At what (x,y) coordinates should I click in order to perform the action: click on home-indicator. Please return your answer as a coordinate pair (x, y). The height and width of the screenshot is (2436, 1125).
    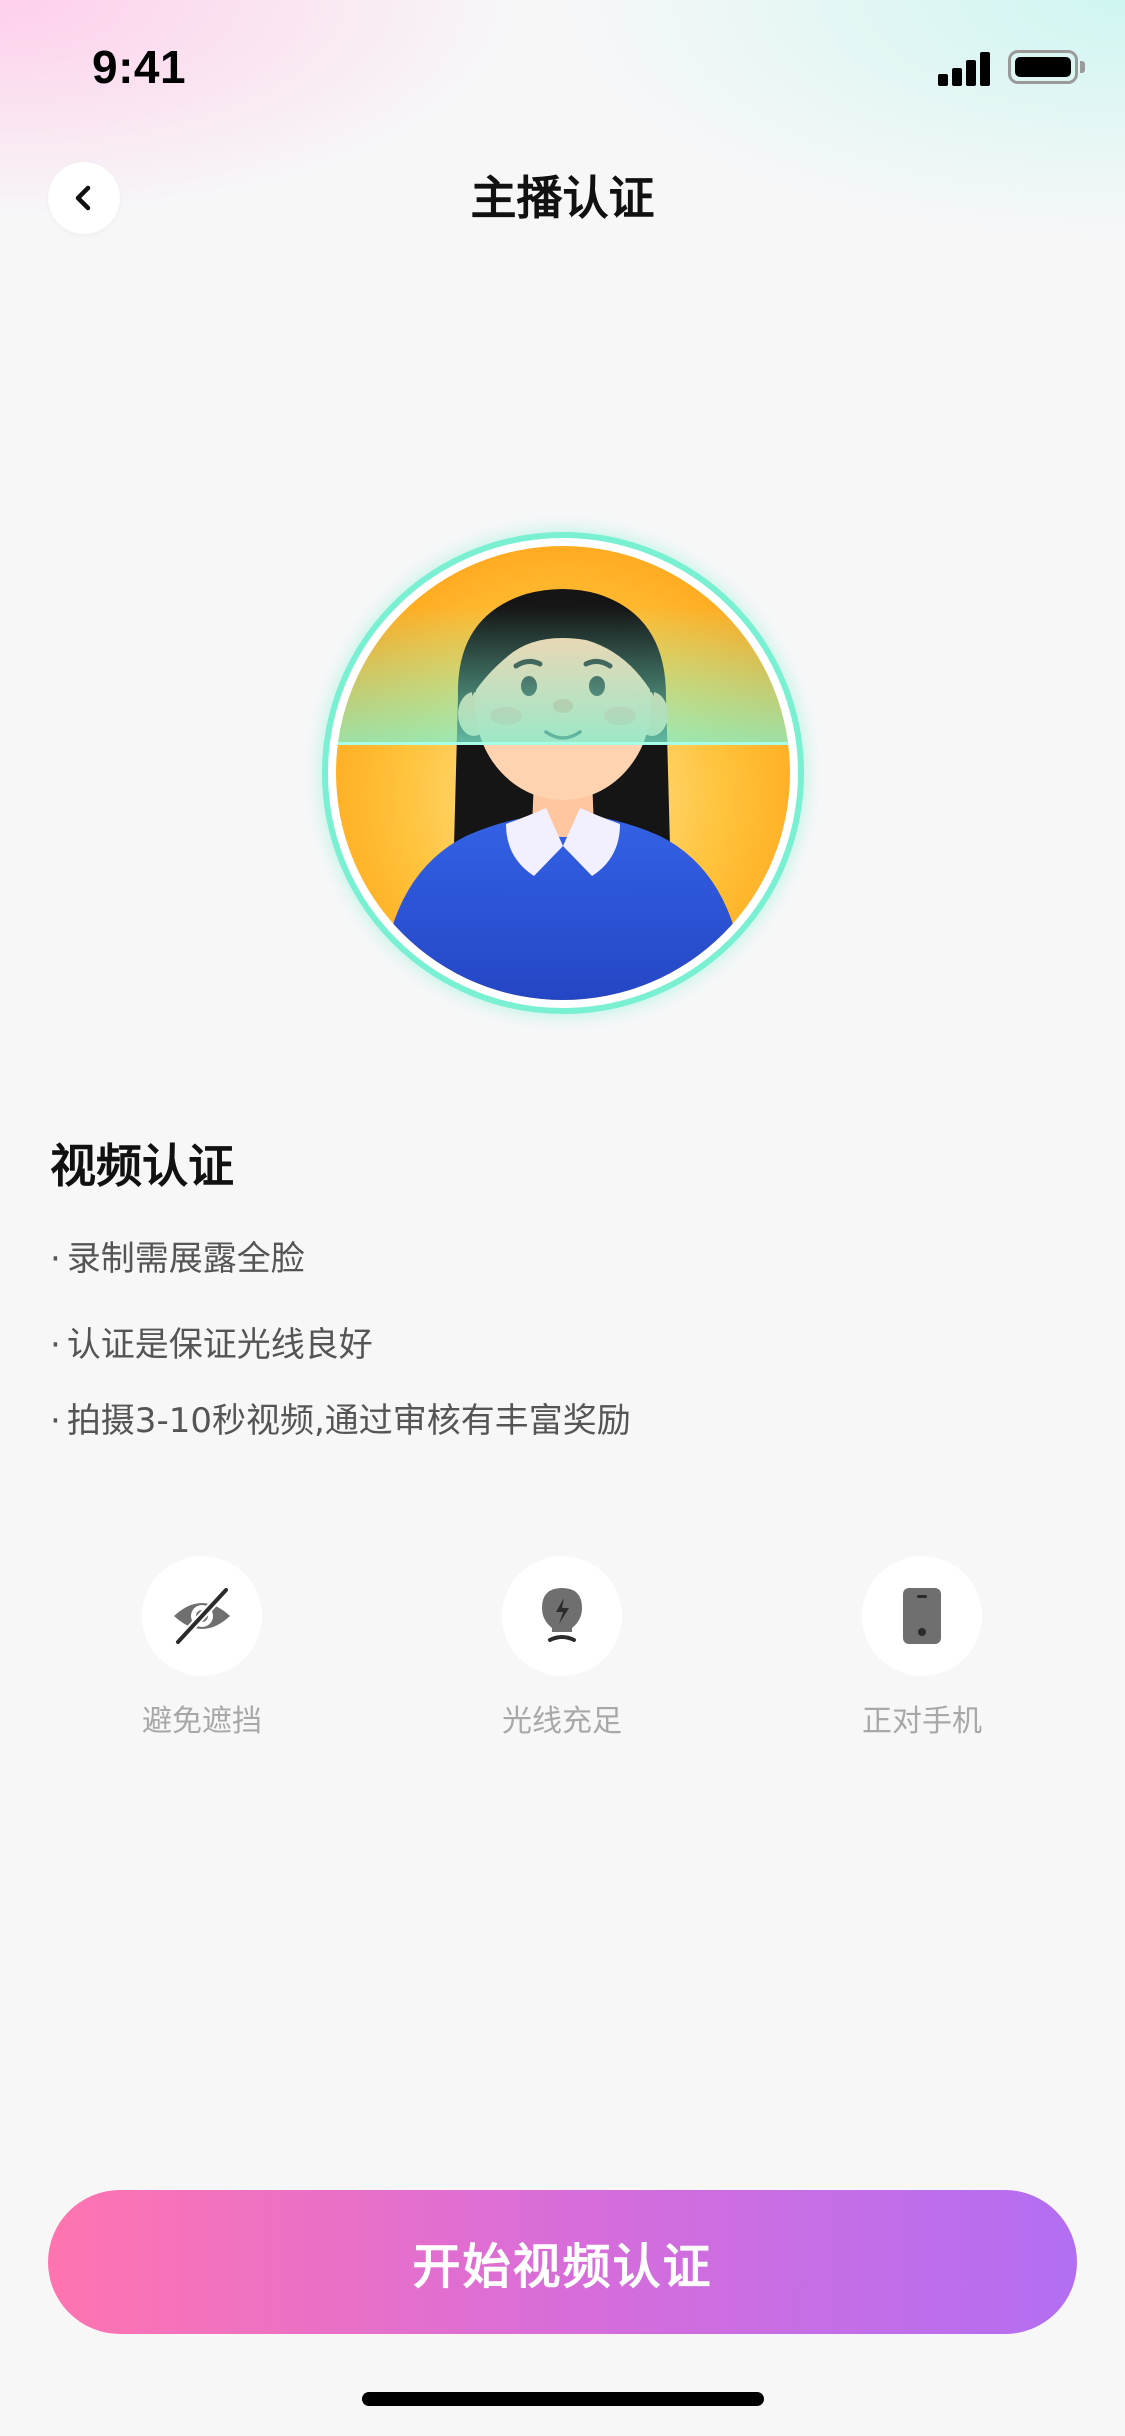
    Looking at the image, I should click on (563, 2399).